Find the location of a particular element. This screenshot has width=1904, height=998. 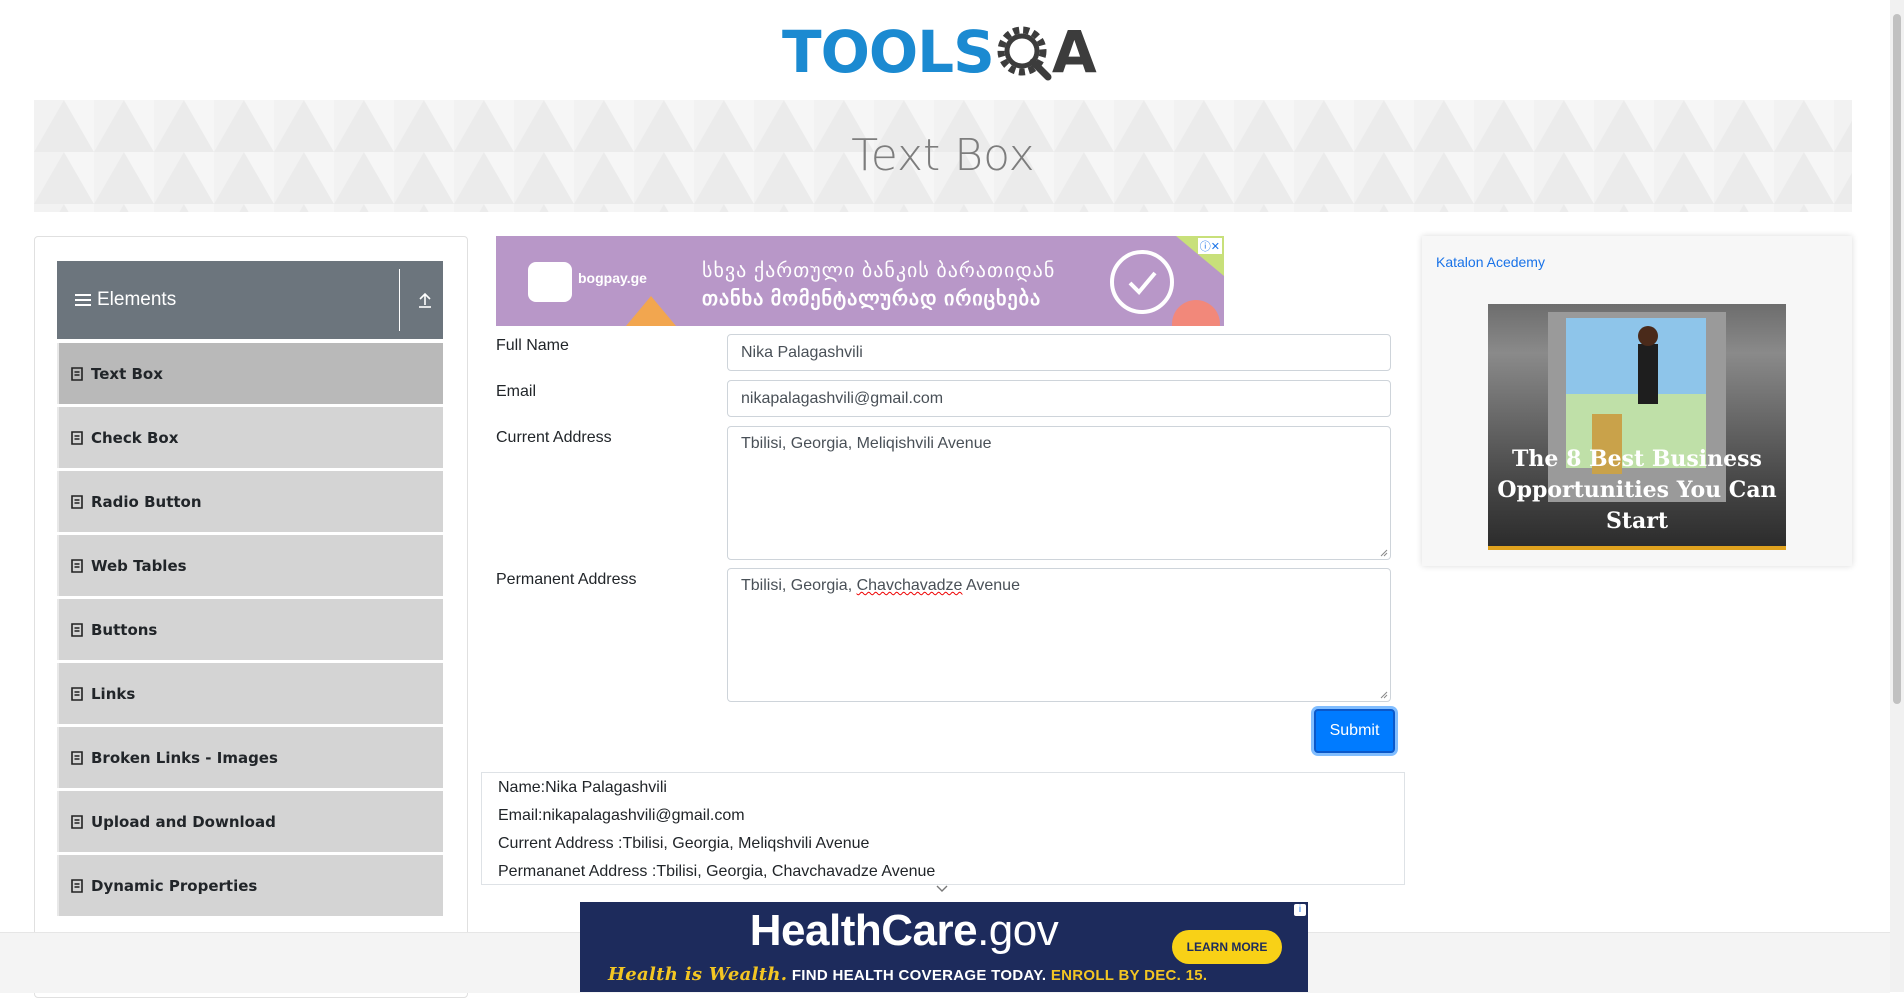

chevron-down-icon is located at coordinates (942, 889).